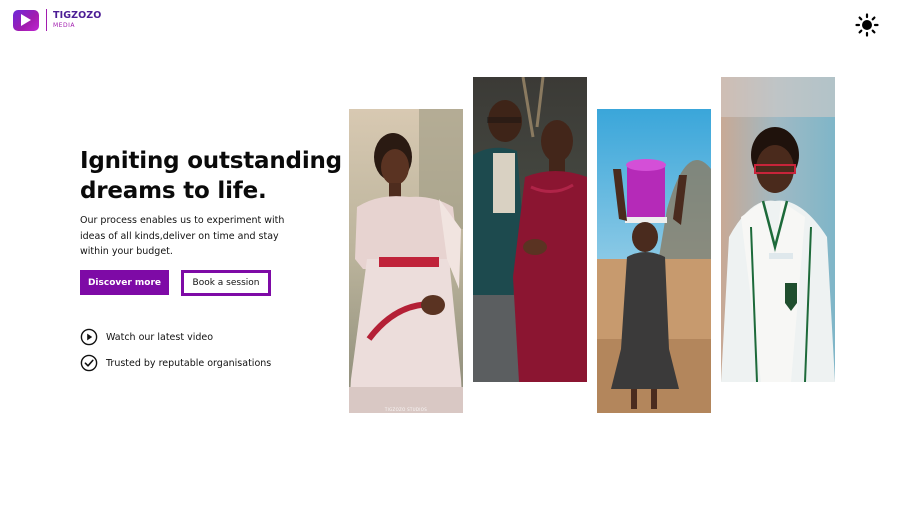 This screenshot has width=915, height=505. I want to click on brand-logo: TIGZOZO MEDIA, so click(57, 20).